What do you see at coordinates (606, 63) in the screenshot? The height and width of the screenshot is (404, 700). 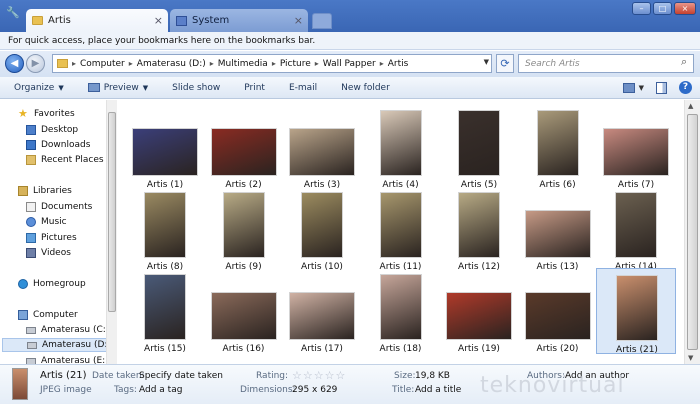 I see `search-input: Search Artis` at bounding box center [606, 63].